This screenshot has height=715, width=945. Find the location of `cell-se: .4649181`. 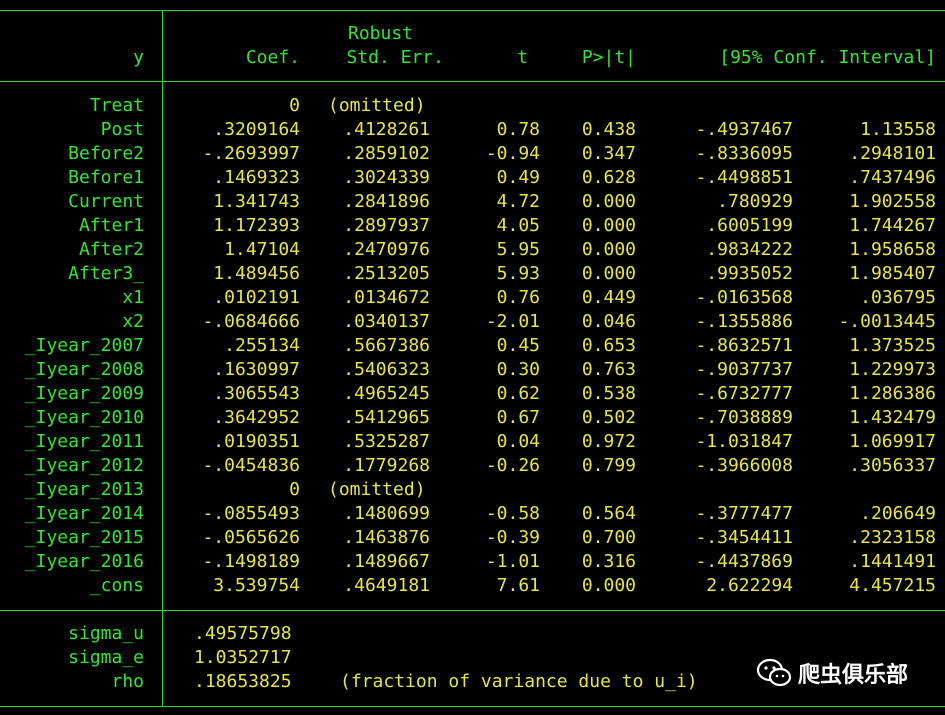

cell-se: .4649181 is located at coordinates (386, 585).